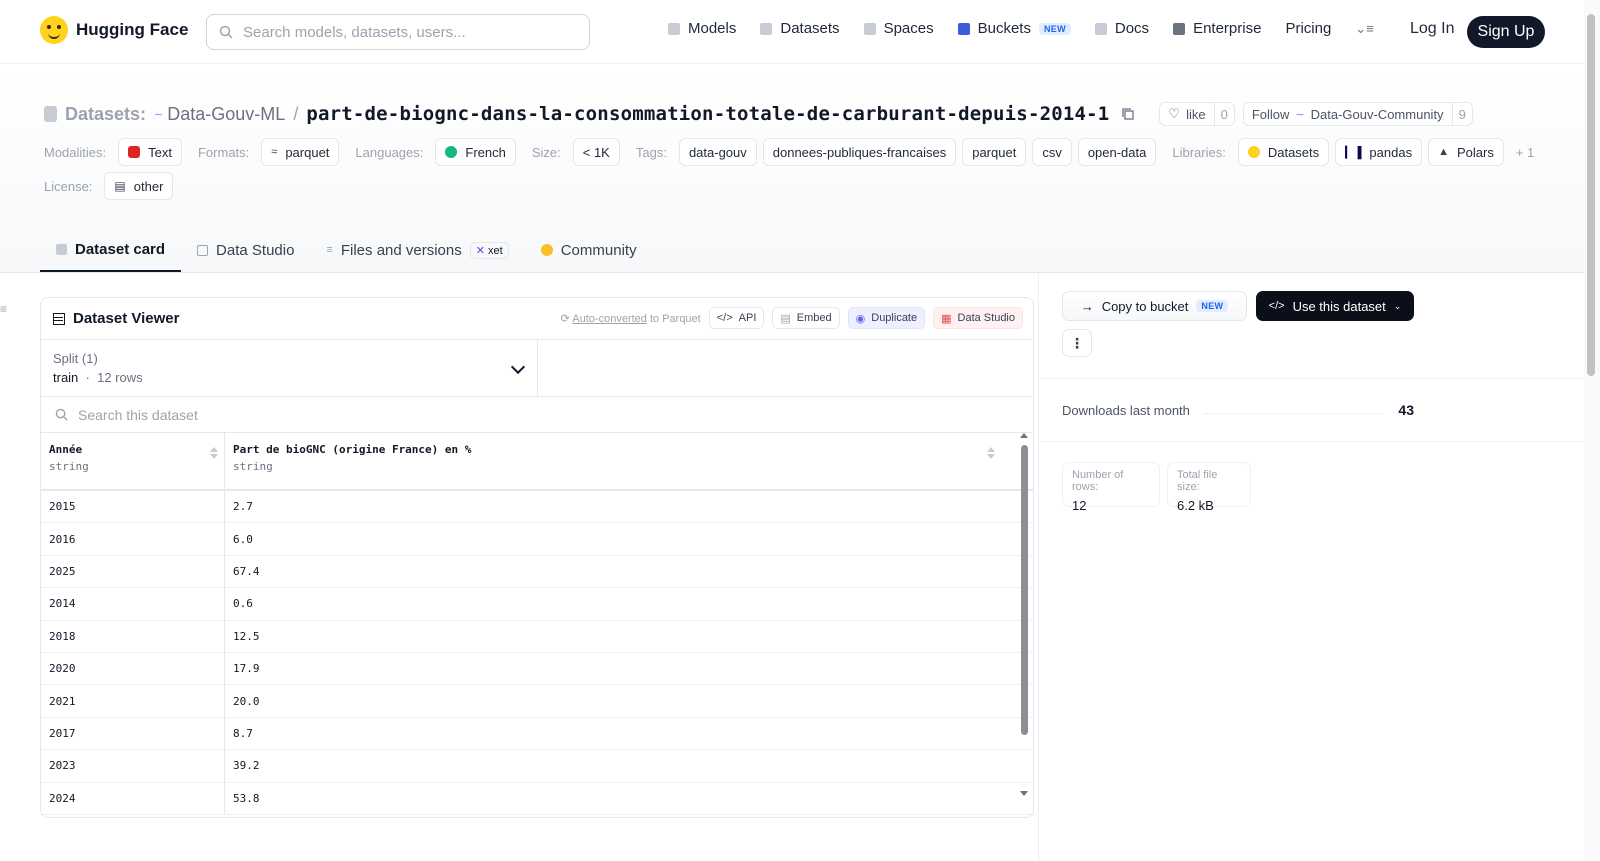 This screenshot has width=1600, height=861. What do you see at coordinates (537, 507) in the screenshot?
I see `table-row: 2015 2.7` at bounding box center [537, 507].